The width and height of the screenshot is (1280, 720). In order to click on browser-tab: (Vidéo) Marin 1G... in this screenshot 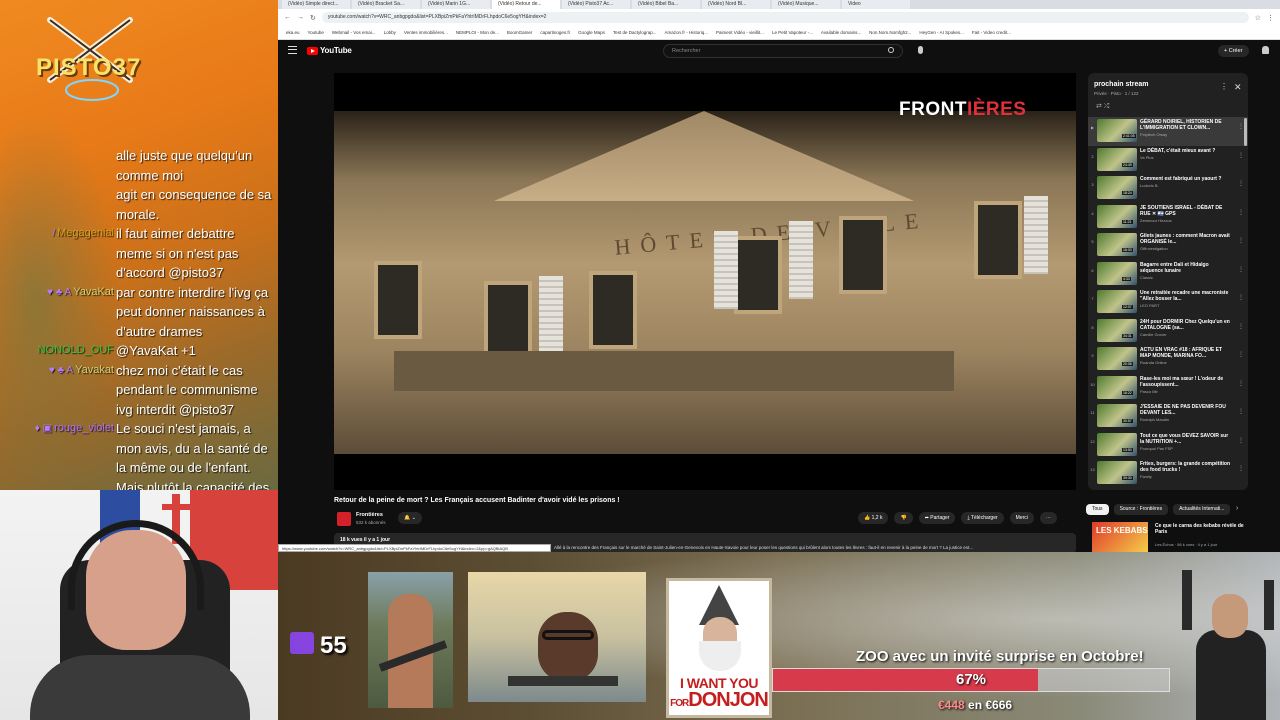, I will do `click(456, 4)`.